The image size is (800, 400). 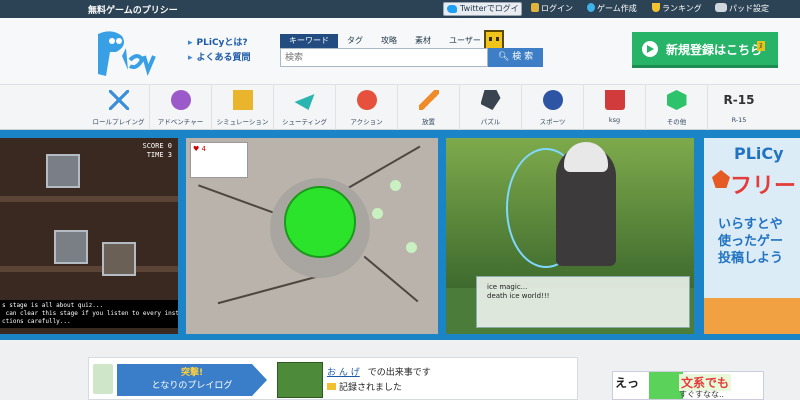 What do you see at coordinates (612, 9) in the screenshot?
I see `game-create-link: ゲーム作成` at bounding box center [612, 9].